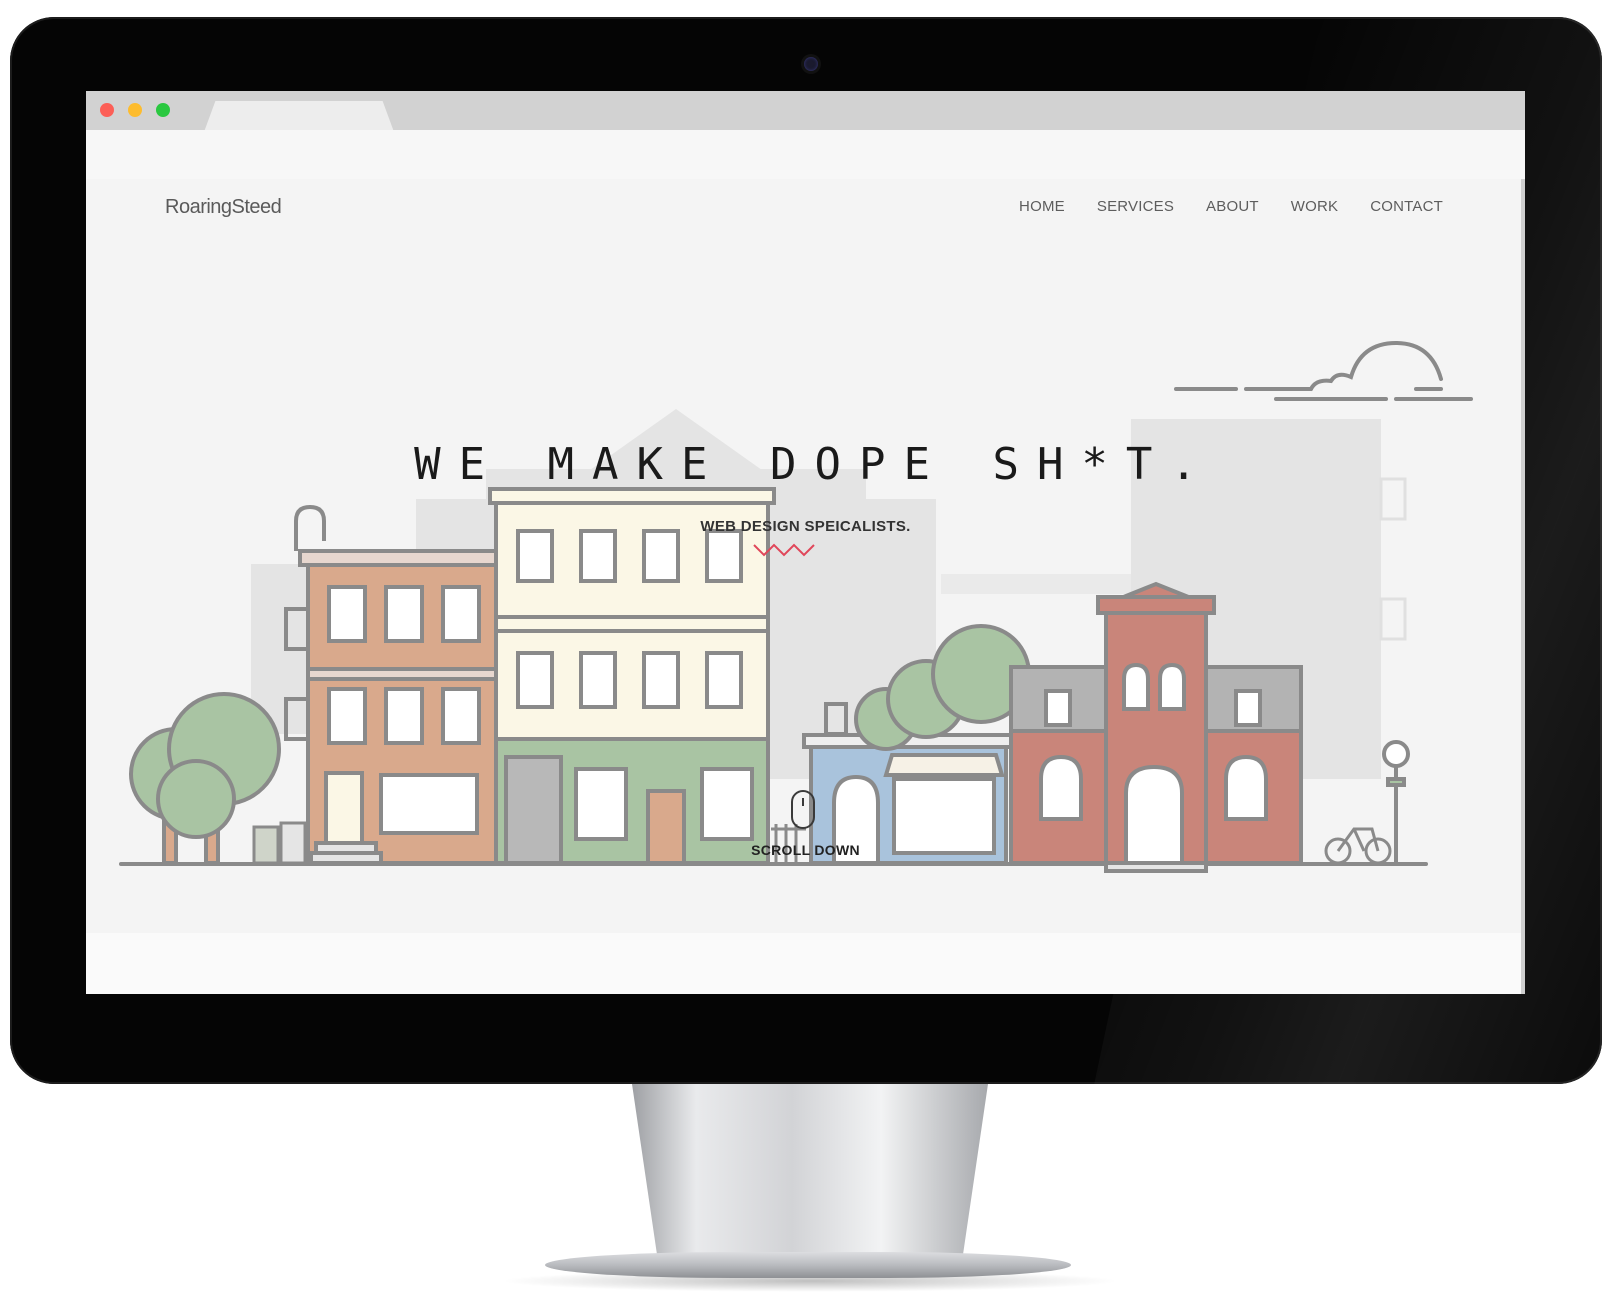 Image resolution: width=1621 pixels, height=1294 pixels. Describe the element at coordinates (805, 850) in the screenshot. I see `scroll-down-label: SCROLL DOWN` at that location.